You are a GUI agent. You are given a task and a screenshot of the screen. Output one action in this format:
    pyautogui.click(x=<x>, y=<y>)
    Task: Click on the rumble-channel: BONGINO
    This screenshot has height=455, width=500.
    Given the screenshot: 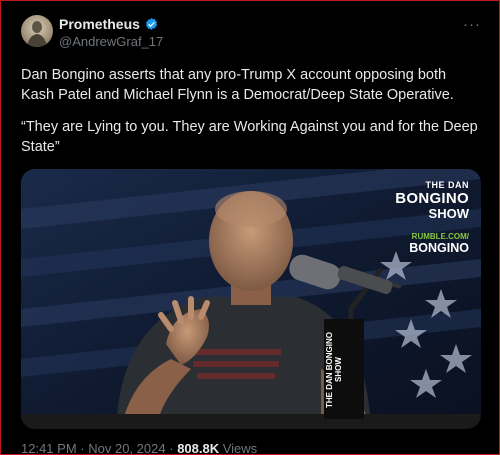 What is the action you would take?
    pyautogui.click(x=439, y=248)
    